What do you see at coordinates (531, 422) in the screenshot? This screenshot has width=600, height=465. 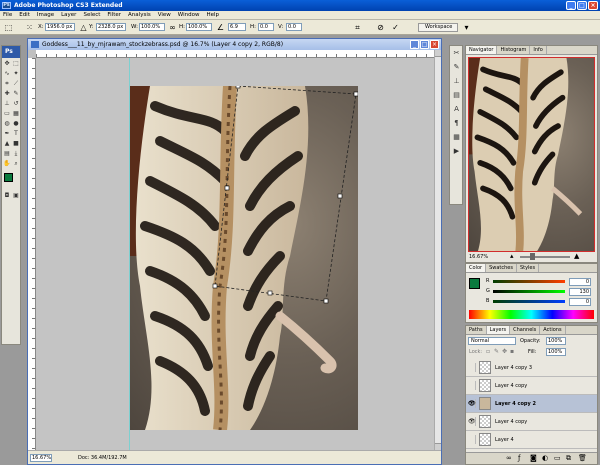 I see `layer-row: 👁 Layer 4 copy` at bounding box center [531, 422].